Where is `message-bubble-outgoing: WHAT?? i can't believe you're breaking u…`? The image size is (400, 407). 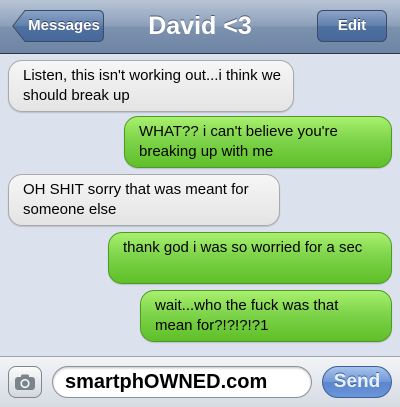
message-bubble-outgoing: WHAT?? i can't believe you're breaking u… is located at coordinates (258, 142).